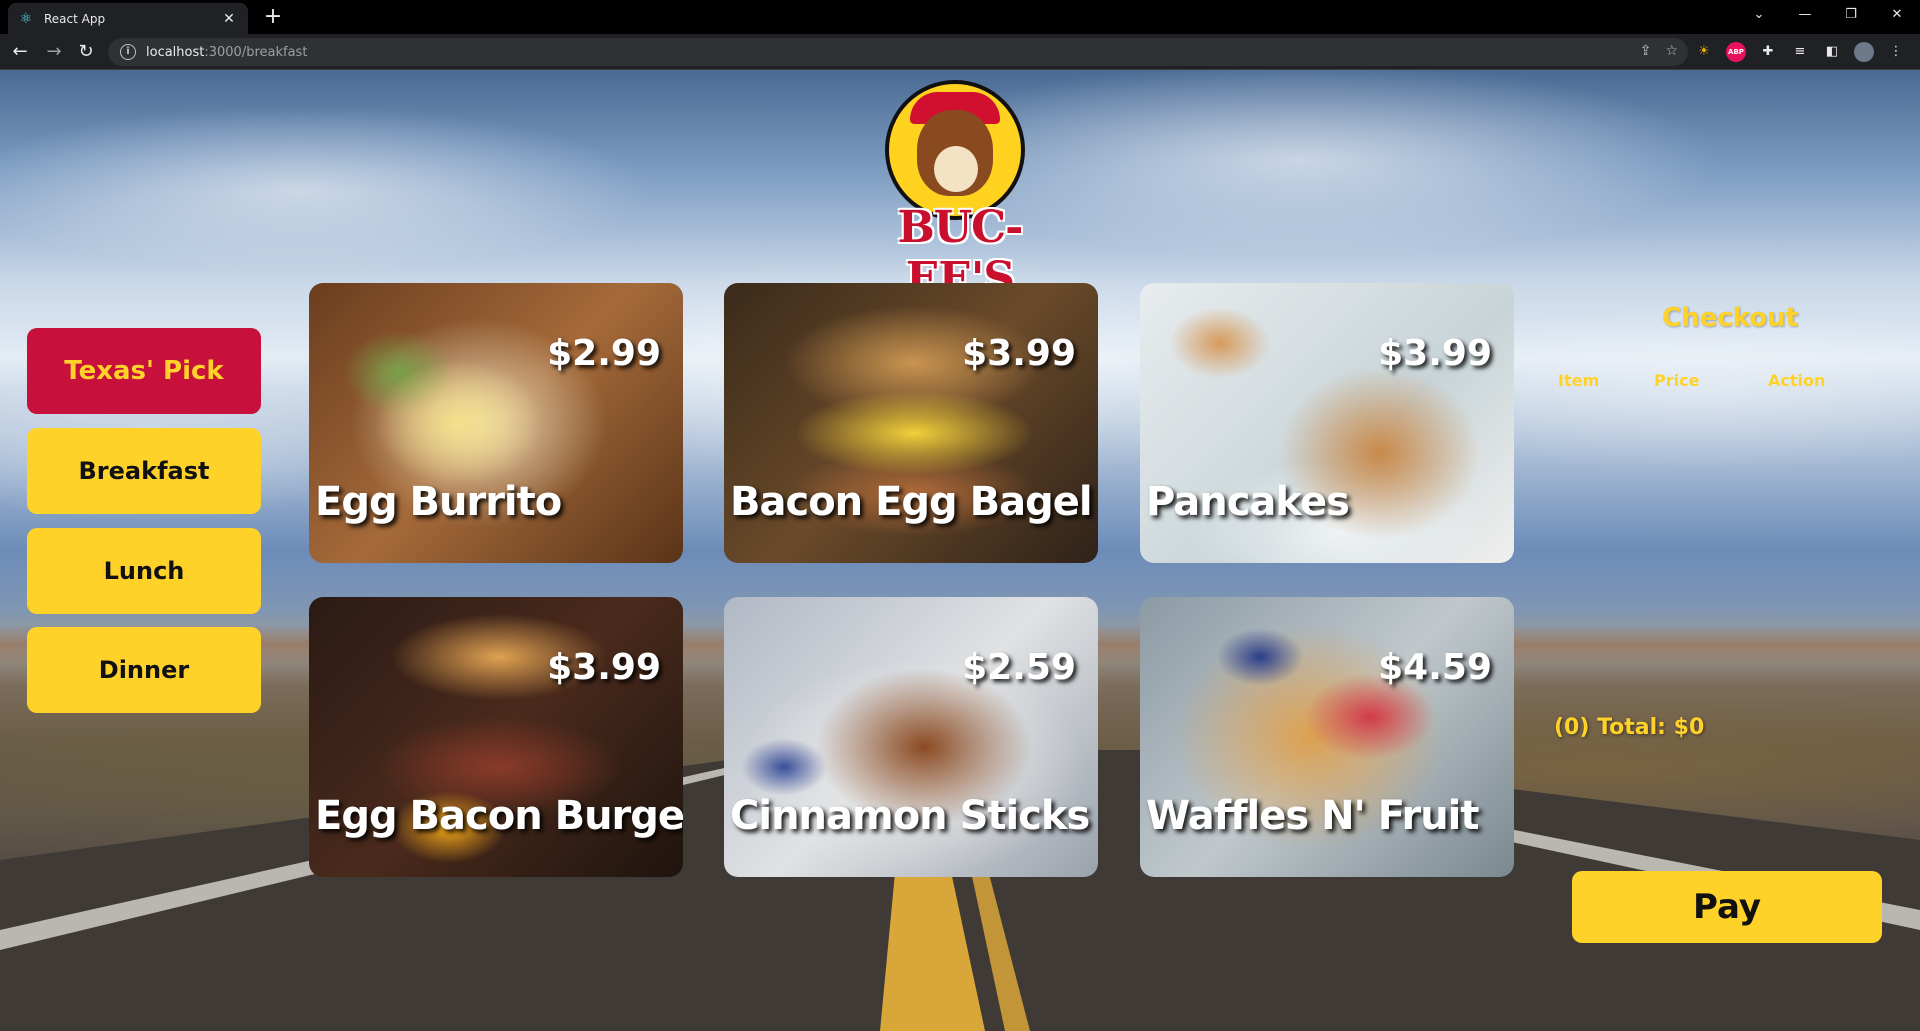  What do you see at coordinates (1677, 380) in the screenshot?
I see `checkout-column-price: Price` at bounding box center [1677, 380].